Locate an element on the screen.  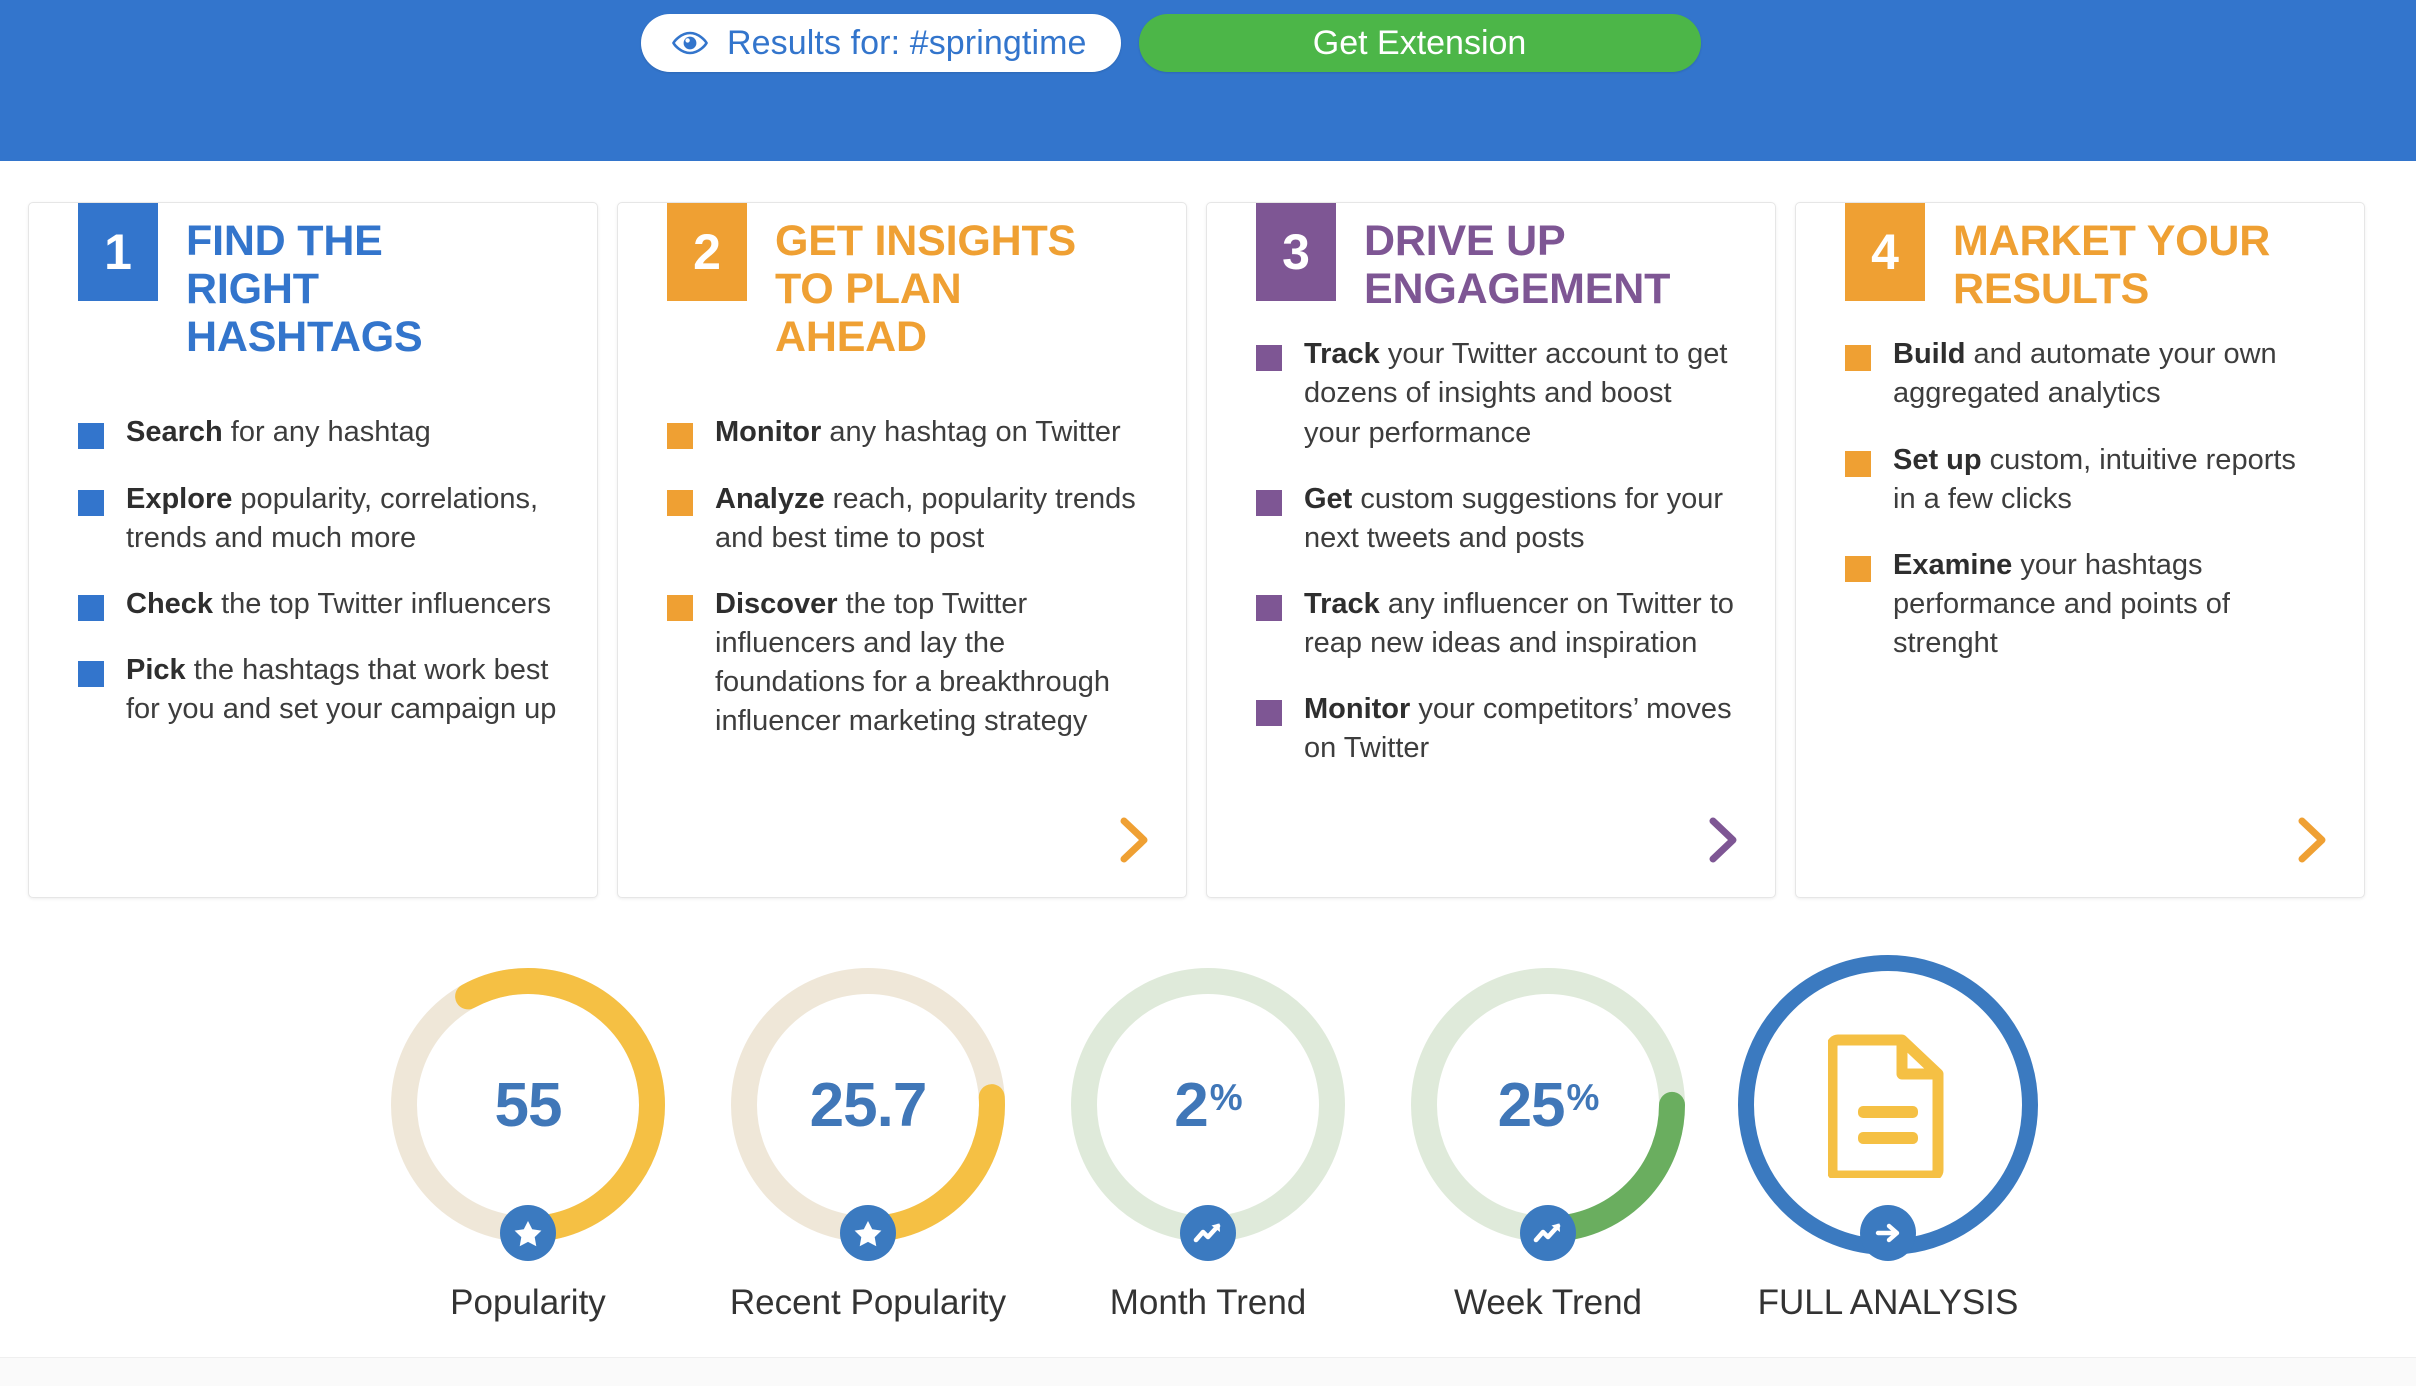
bullet-lead: Discover is located at coordinates (776, 603).